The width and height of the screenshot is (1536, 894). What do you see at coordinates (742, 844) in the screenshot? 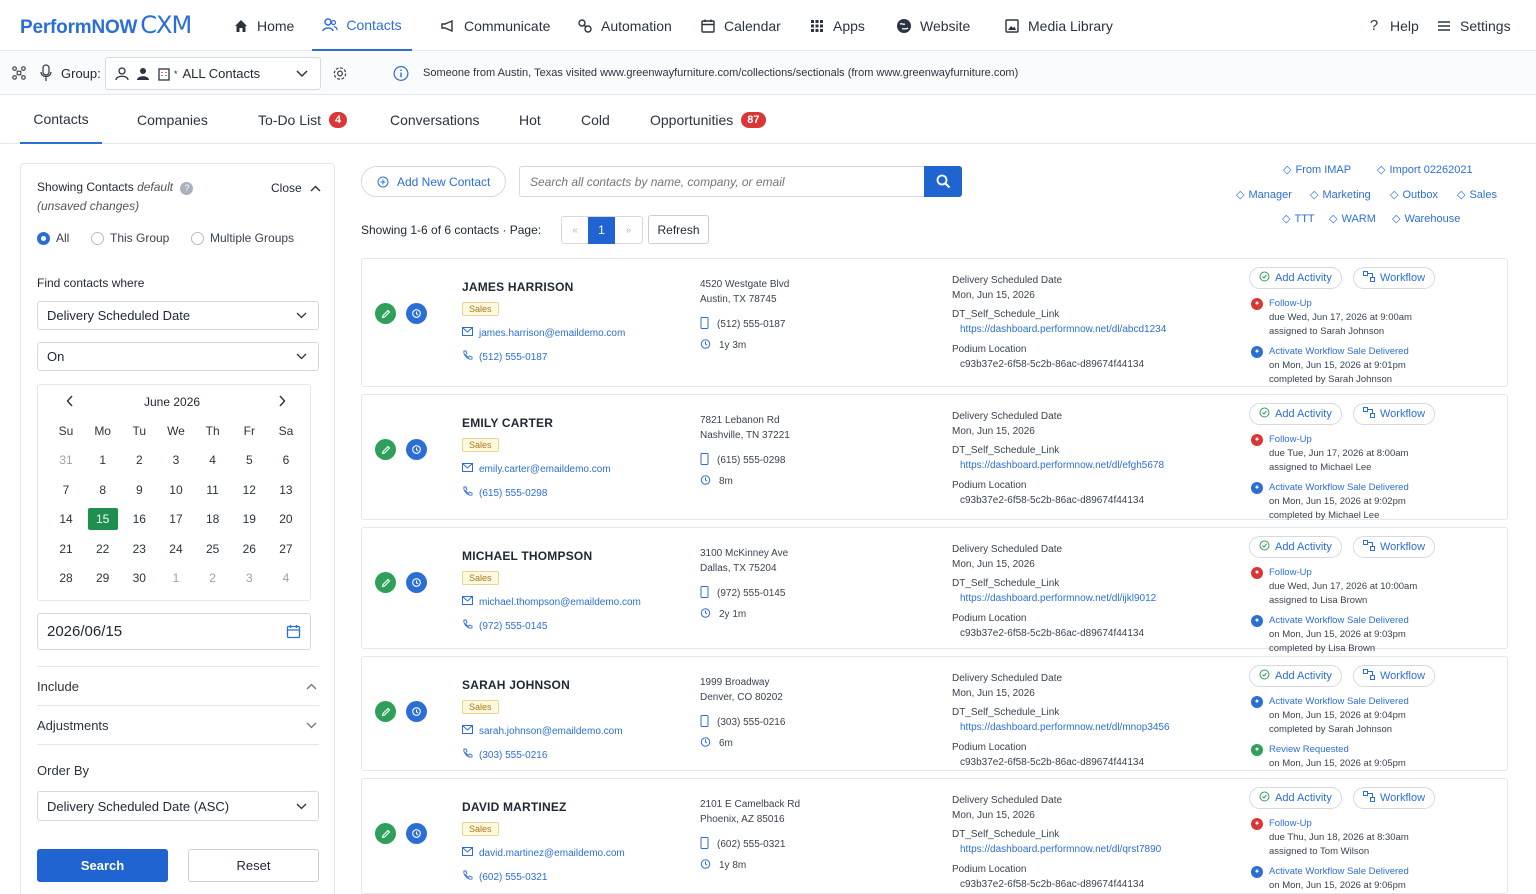
I see `contact-mobile: (602) 555-0321` at bounding box center [742, 844].